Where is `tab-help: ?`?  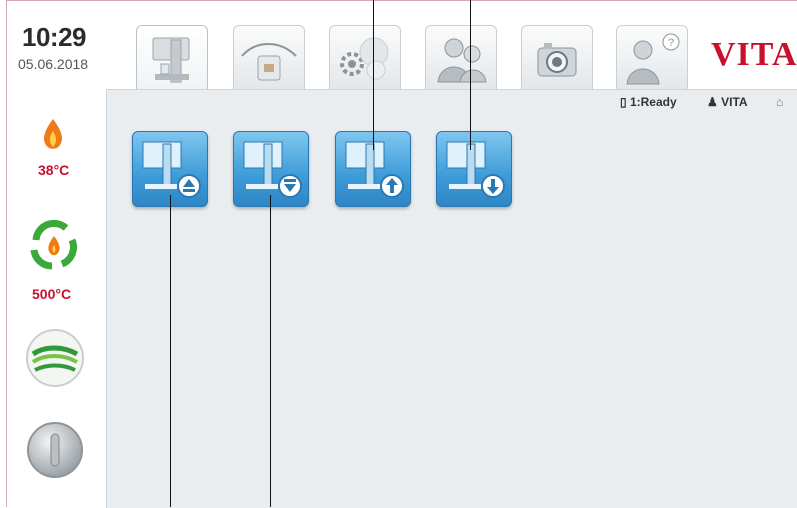
tab-help: ? is located at coordinates (652, 57).